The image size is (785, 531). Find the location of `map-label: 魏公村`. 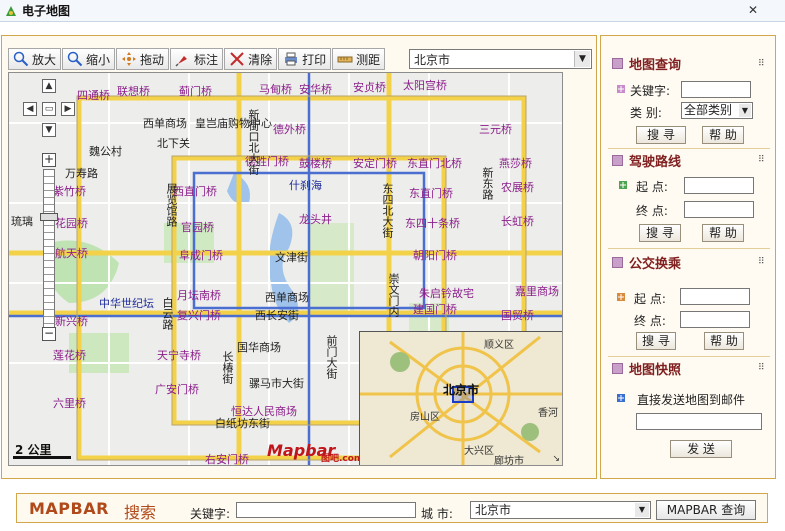

map-label: 魏公村 is located at coordinates (105, 151).